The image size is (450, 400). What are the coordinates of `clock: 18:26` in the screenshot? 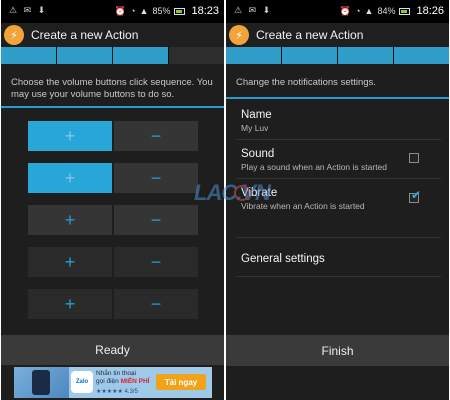 It's located at (430, 11).